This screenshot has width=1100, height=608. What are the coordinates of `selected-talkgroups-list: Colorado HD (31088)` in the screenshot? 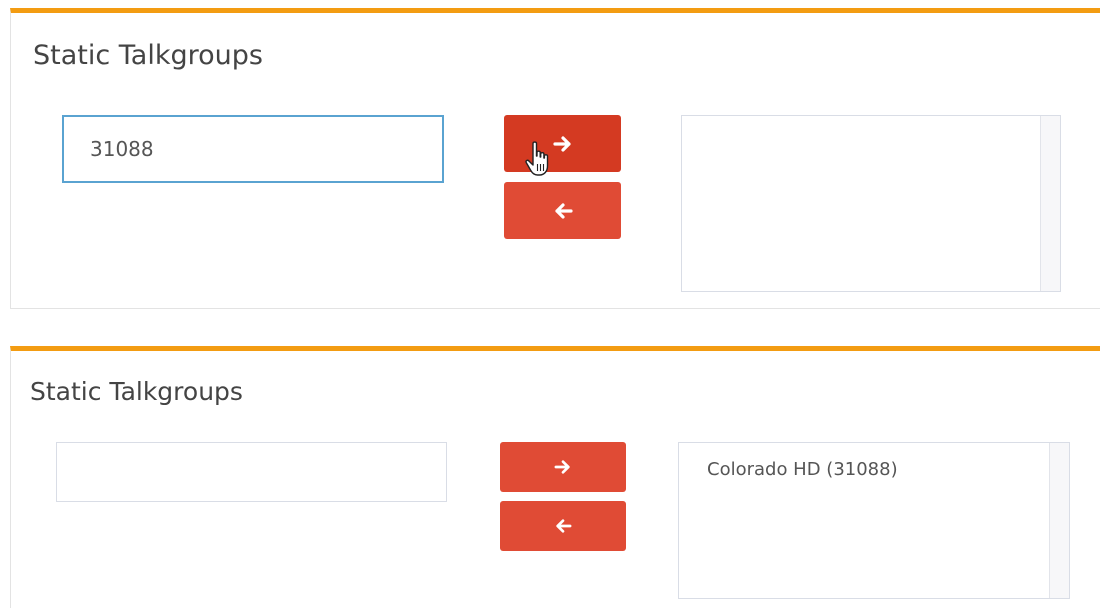 It's located at (874, 520).